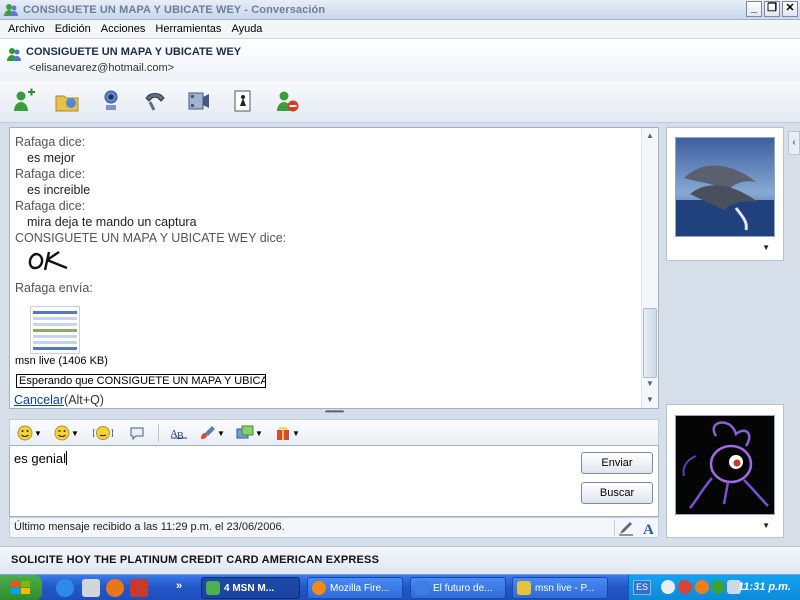 Image resolution: width=800 pixels, height=600 pixels. Describe the element at coordinates (334, 432) in the screenshot. I see `format-toolbar: ▼ ▼ AB ▼ ▼ ▼` at that location.